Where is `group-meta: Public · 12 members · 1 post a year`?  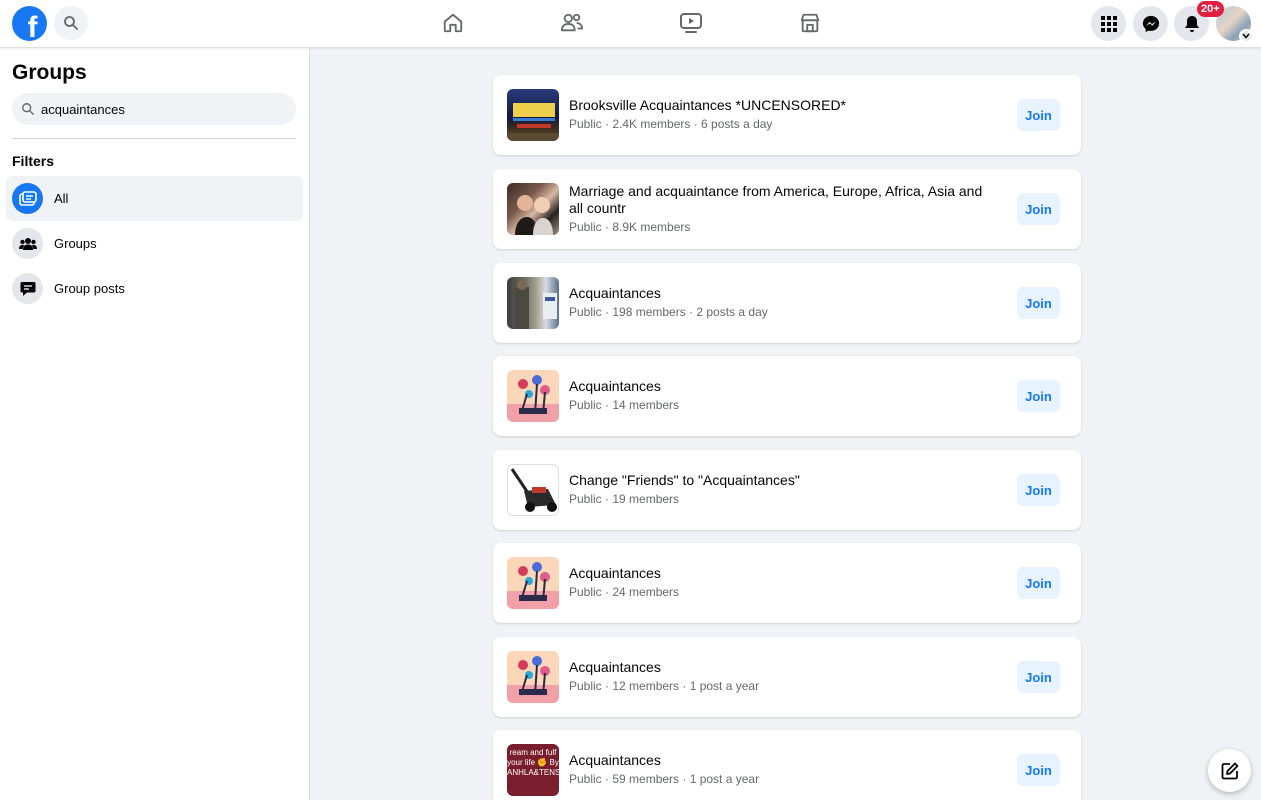
group-meta: Public · 12 members · 1 post a year is located at coordinates (664, 686).